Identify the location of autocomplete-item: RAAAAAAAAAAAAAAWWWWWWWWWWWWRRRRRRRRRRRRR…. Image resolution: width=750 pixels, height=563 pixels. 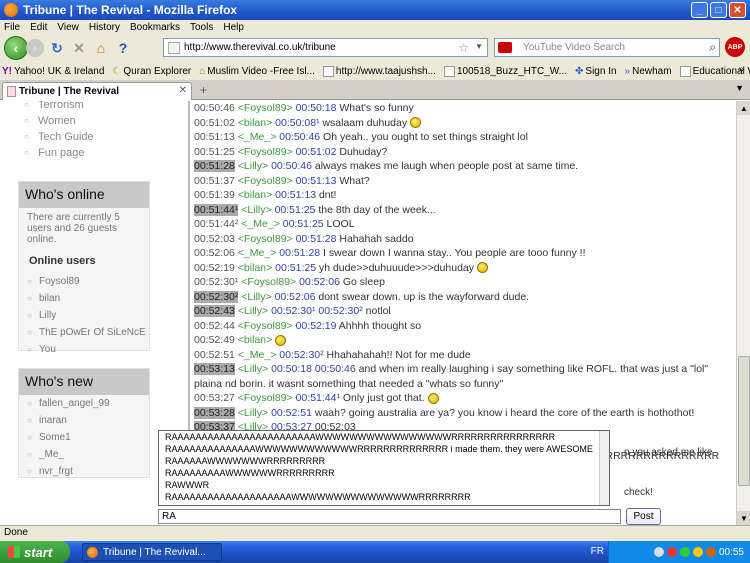
(384, 449).